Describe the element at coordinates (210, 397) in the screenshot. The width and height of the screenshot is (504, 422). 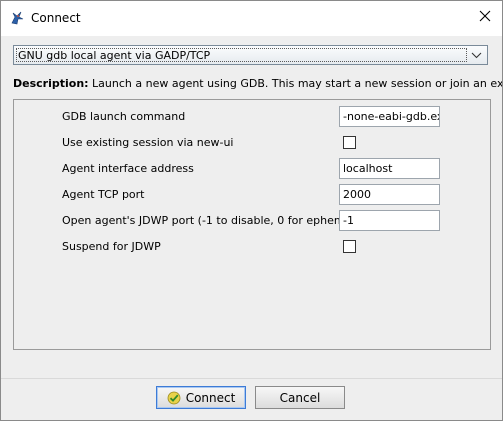
I see `connect-button-label: Connect` at that location.